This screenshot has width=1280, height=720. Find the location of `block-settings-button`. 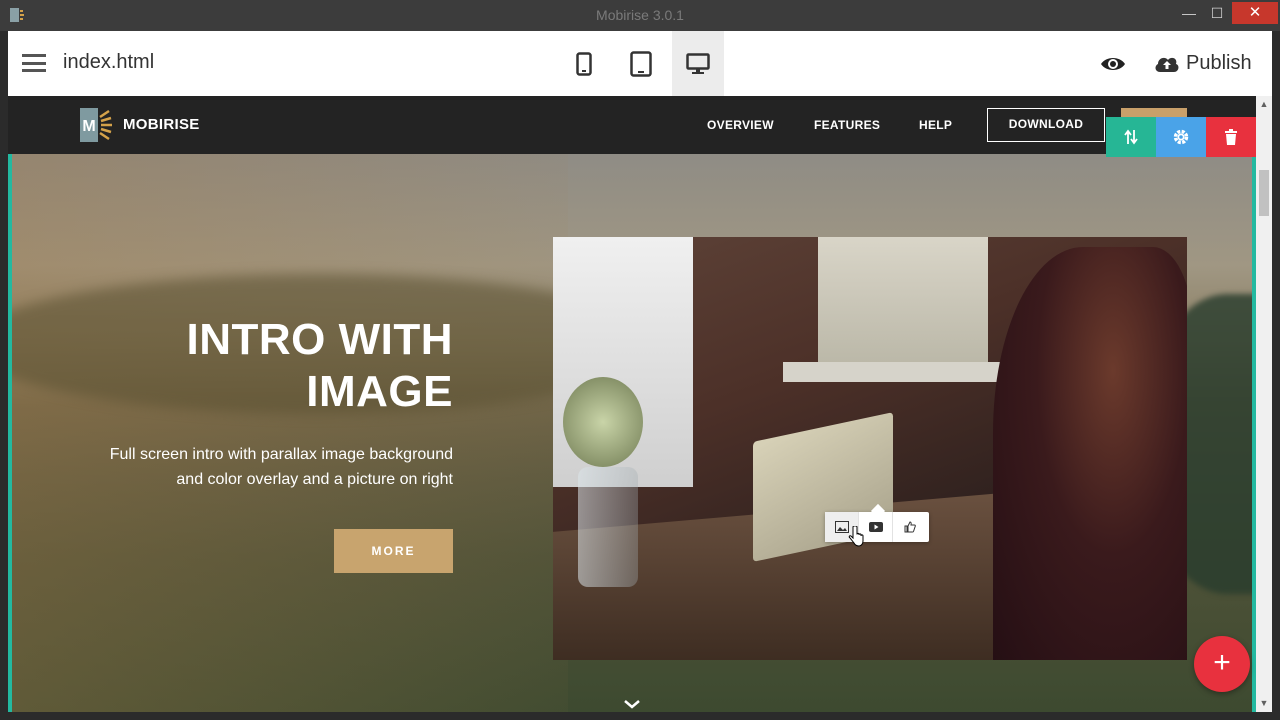

block-settings-button is located at coordinates (1181, 137).